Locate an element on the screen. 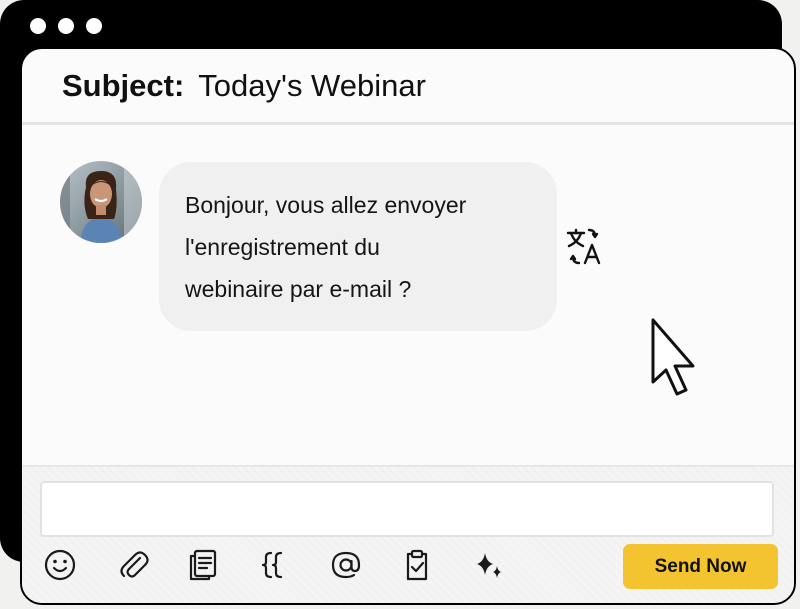 This screenshot has width=800, height=609. message-input is located at coordinates (407, 509).